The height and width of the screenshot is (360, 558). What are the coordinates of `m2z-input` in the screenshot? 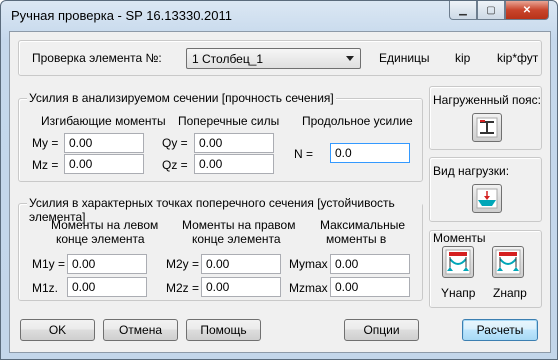 It's located at (241, 287).